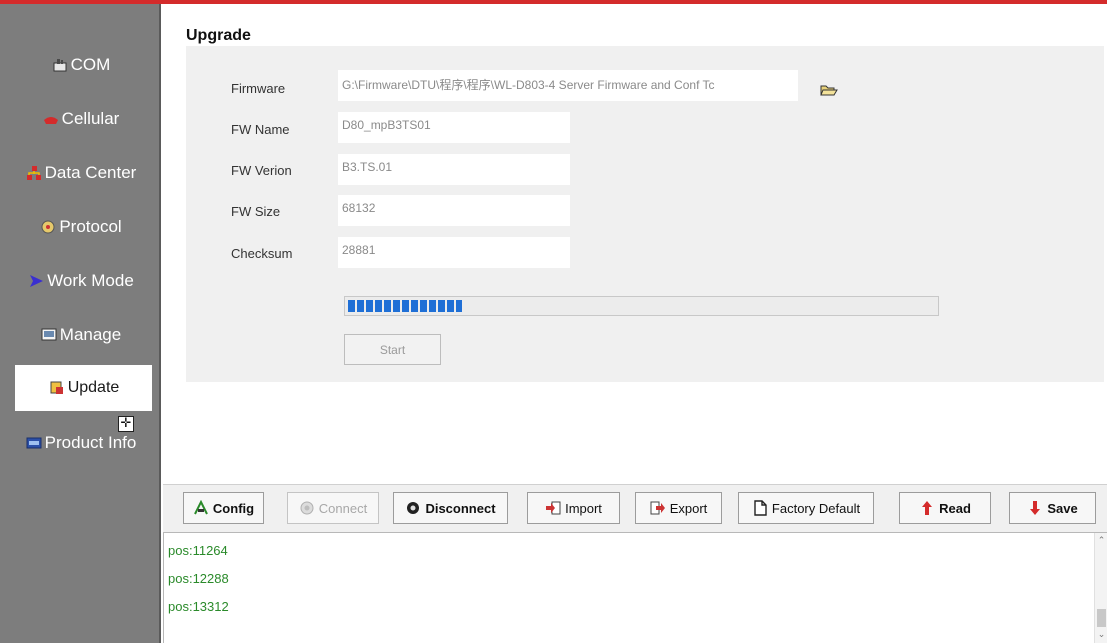 This screenshot has width=1107, height=643. Describe the element at coordinates (454, 210) in the screenshot. I see `fw-size-field: 68132` at that location.